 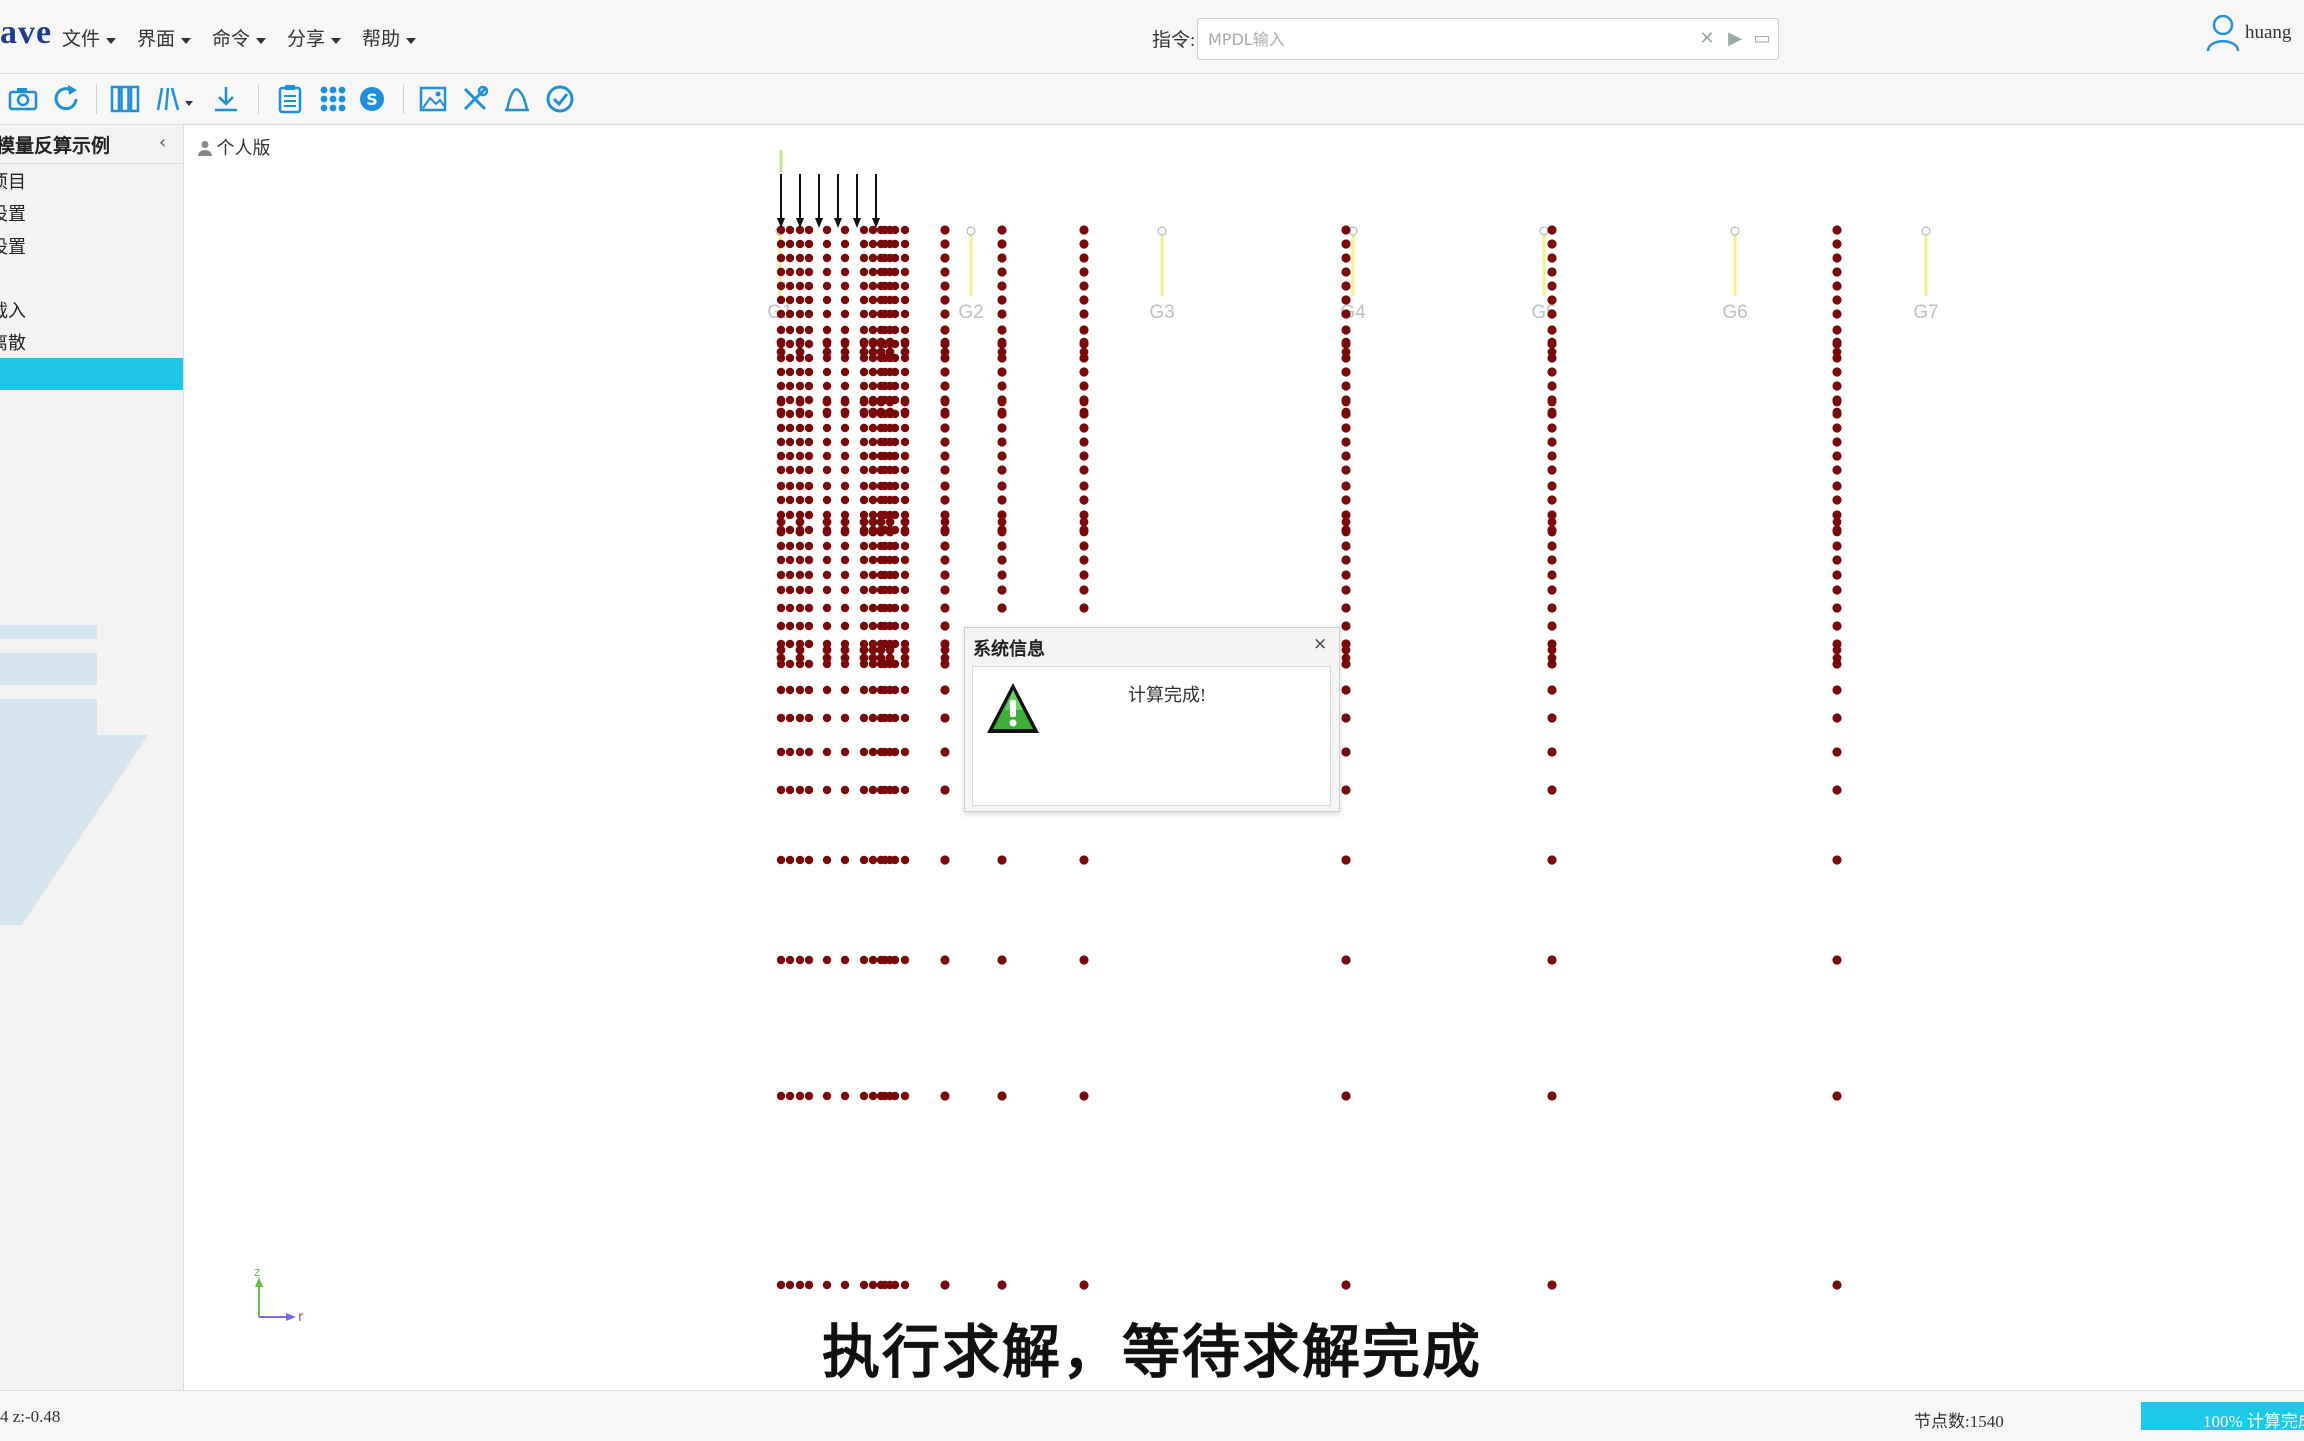 I want to click on sidebar-item-discretize: 离散, so click(x=13, y=342).